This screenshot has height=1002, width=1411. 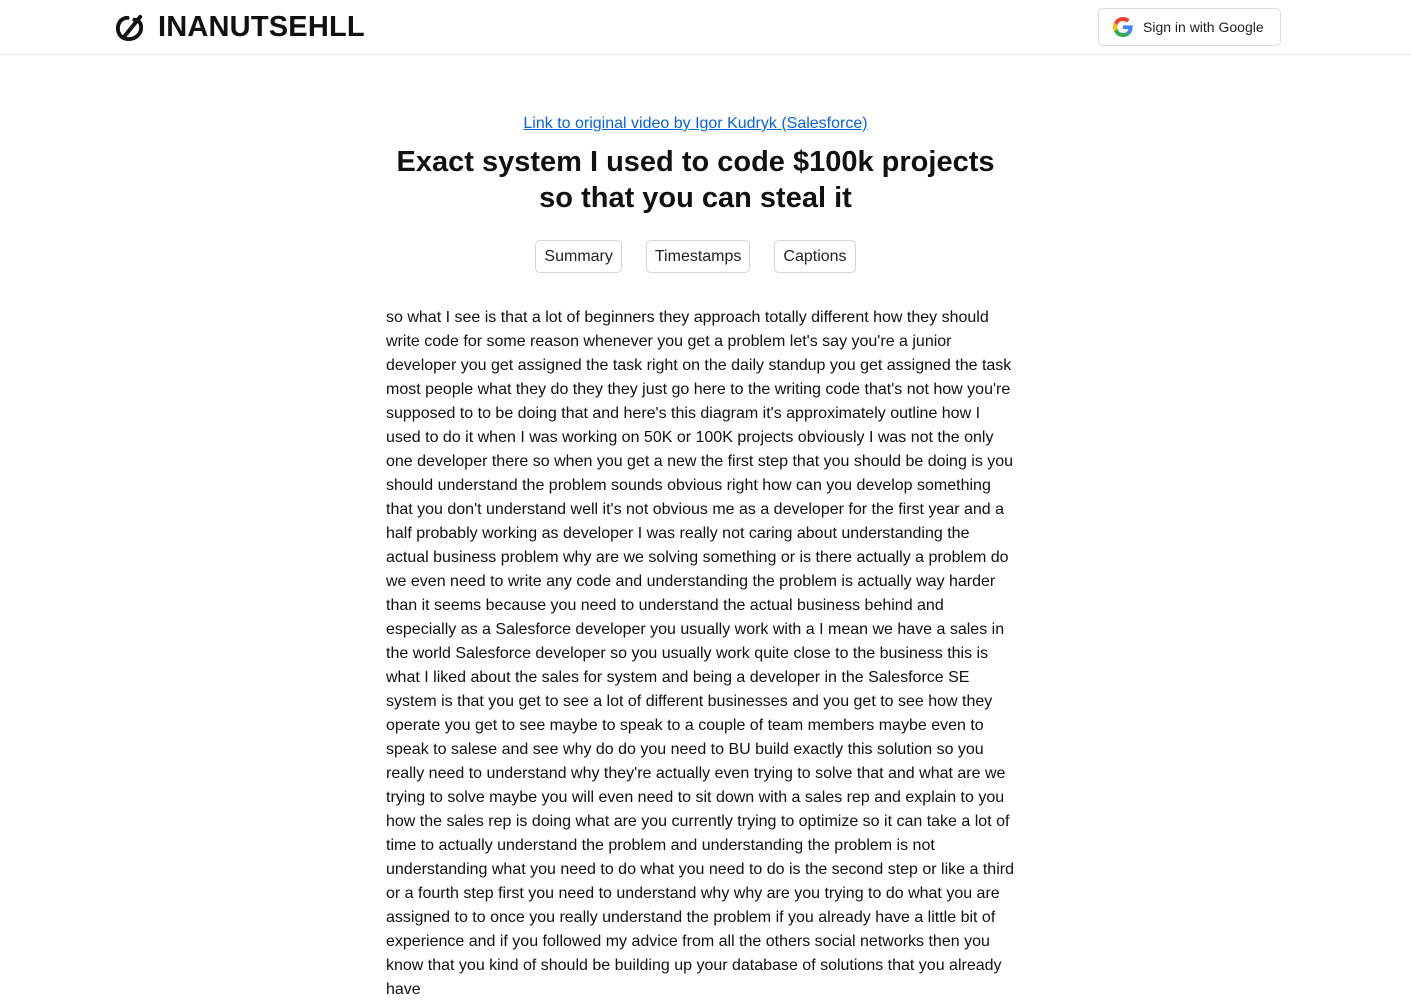 What do you see at coordinates (1123, 27) in the screenshot?
I see `google-icon` at bounding box center [1123, 27].